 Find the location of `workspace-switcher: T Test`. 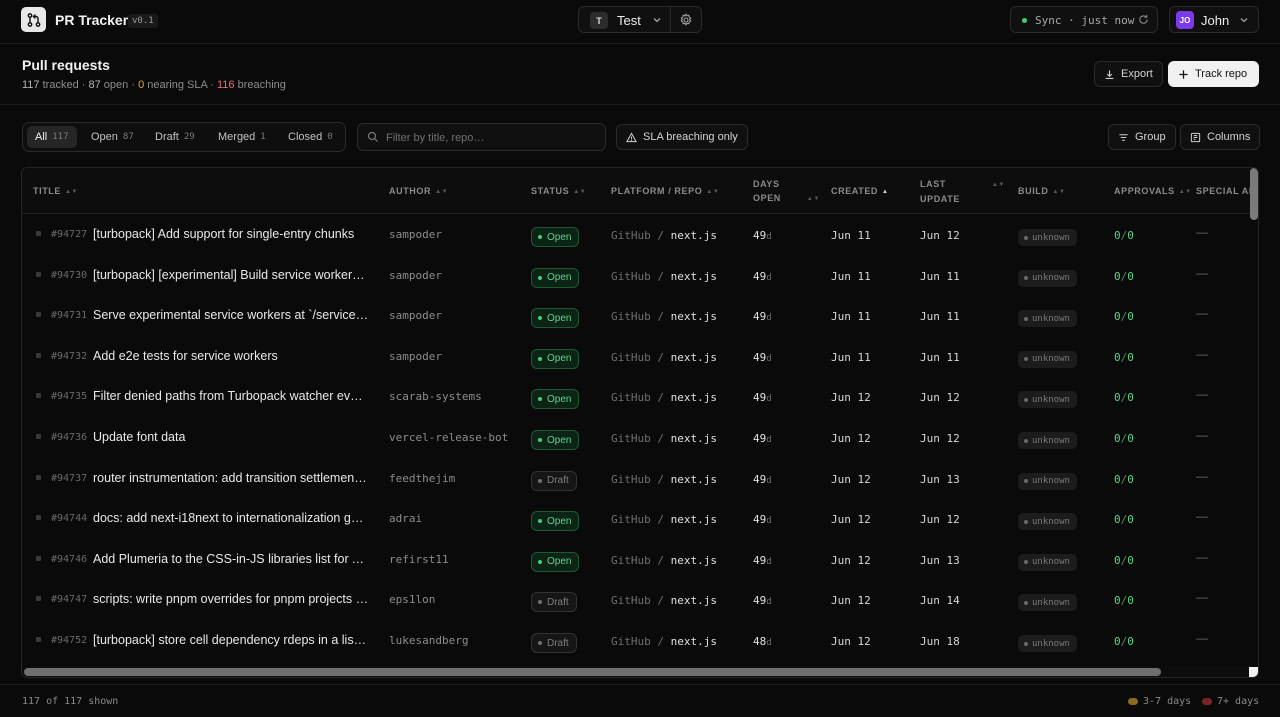

workspace-switcher: T Test is located at coordinates (640, 19).